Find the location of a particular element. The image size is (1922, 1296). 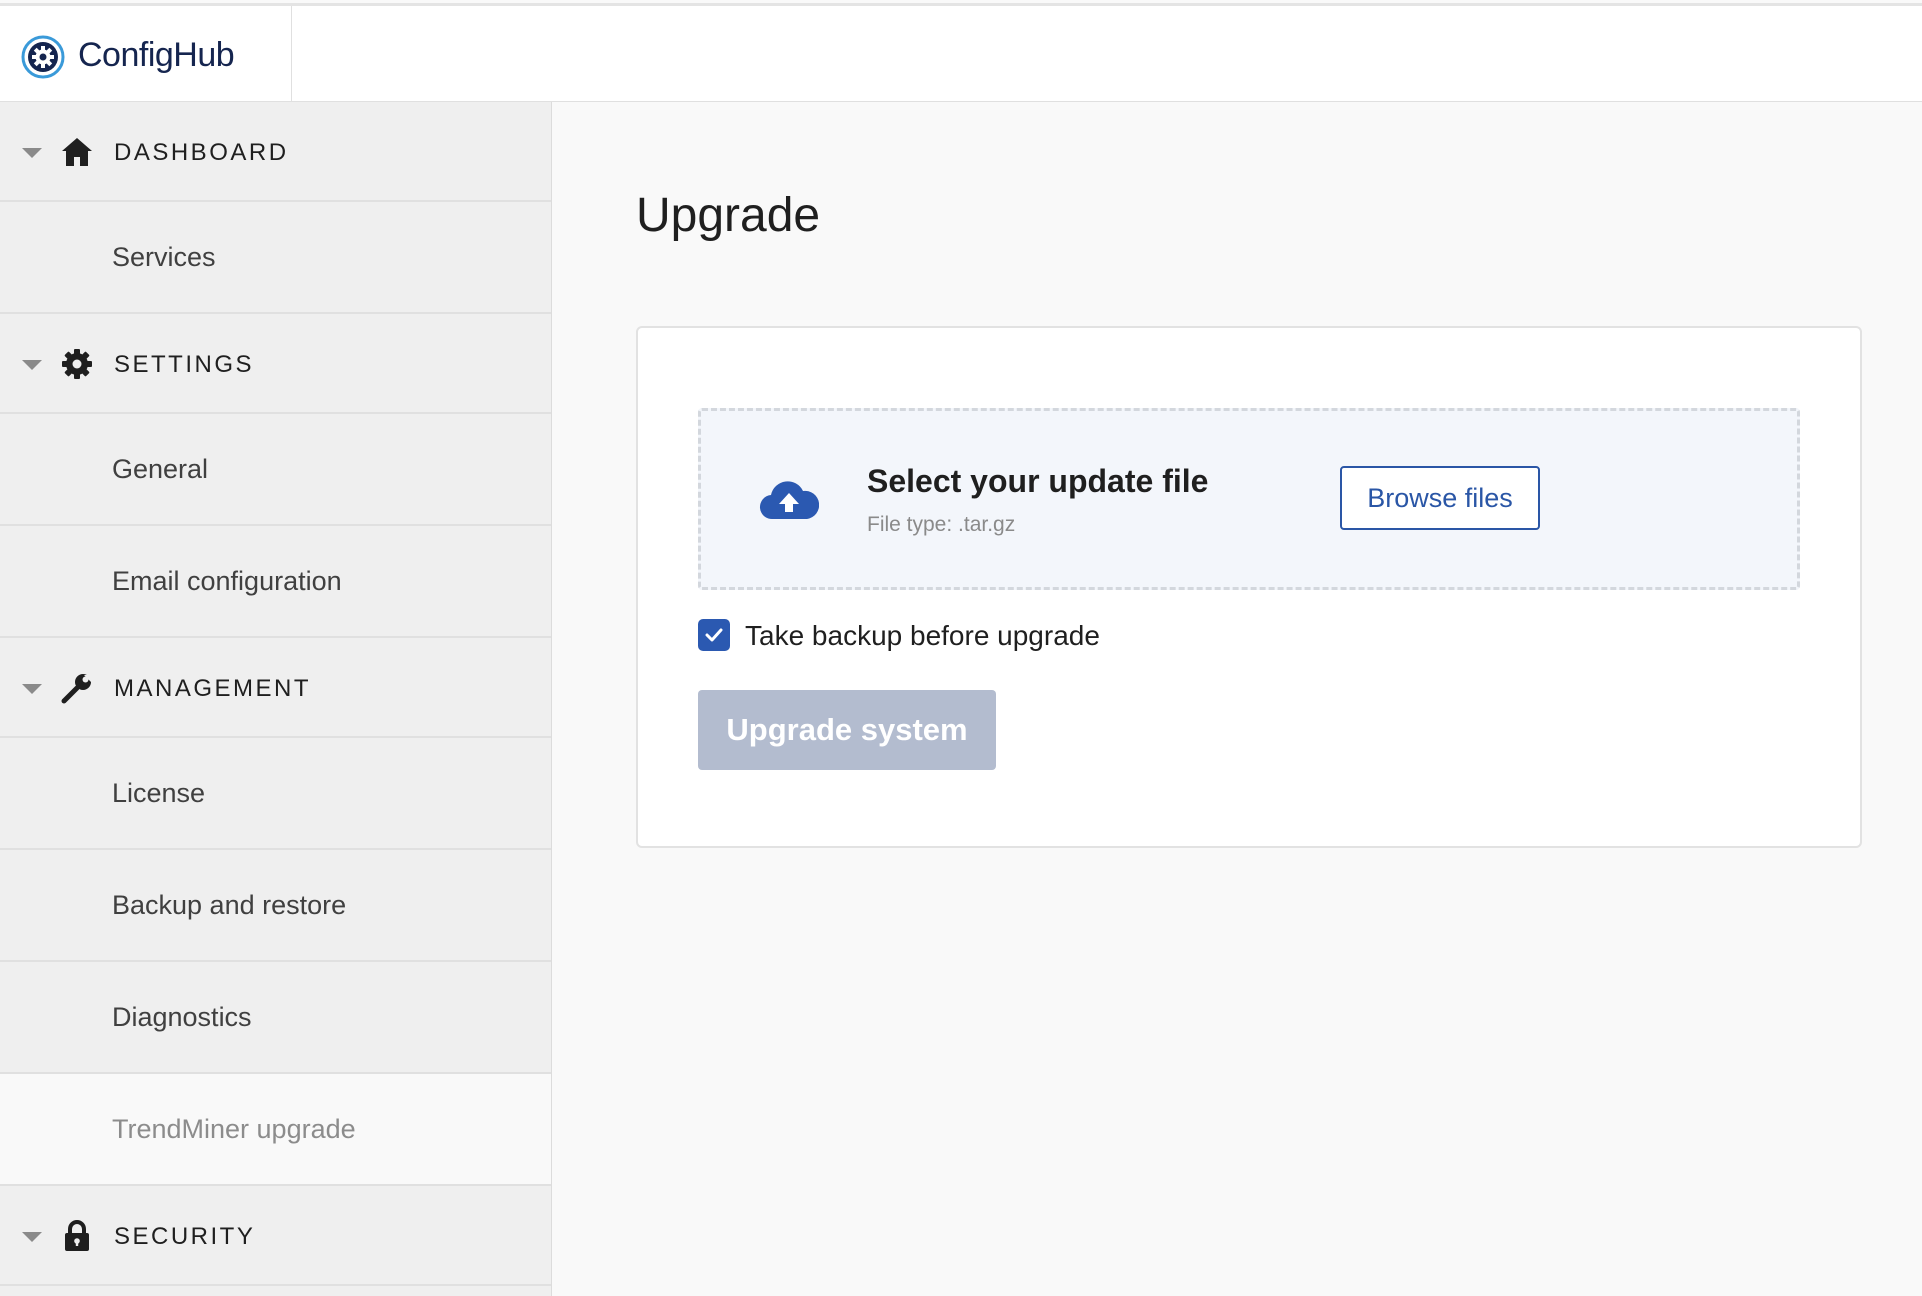

logo: ConfigHub is located at coordinates (146, 53).